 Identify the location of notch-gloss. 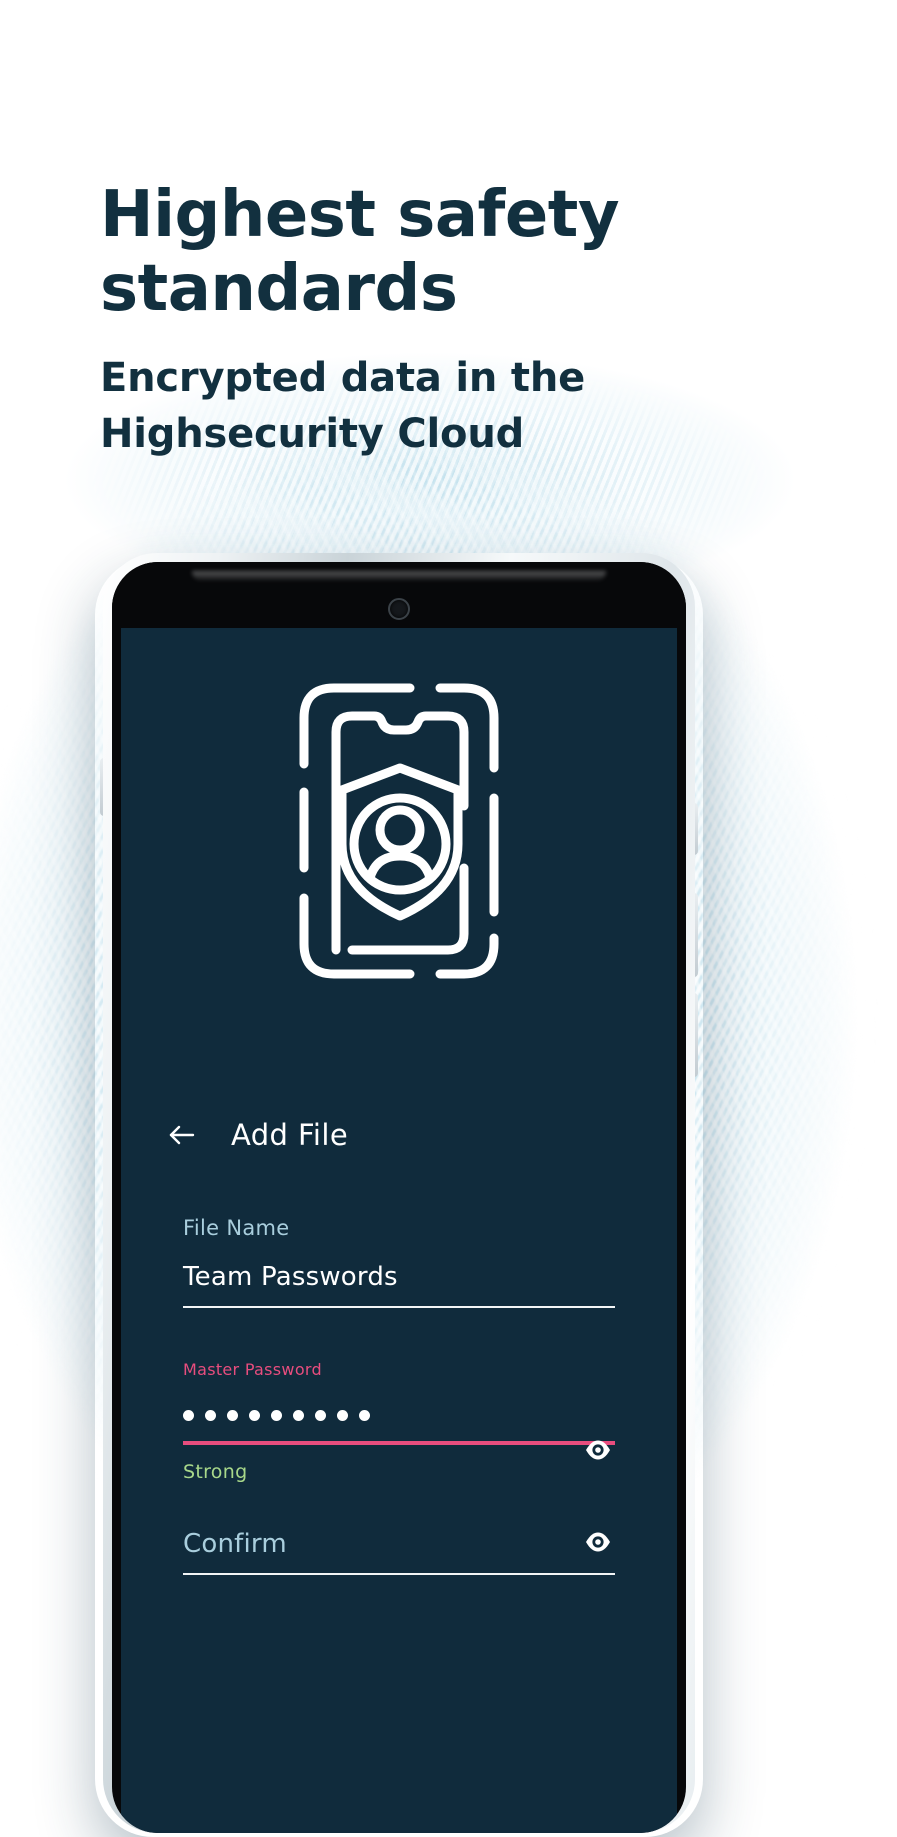
(399, 576).